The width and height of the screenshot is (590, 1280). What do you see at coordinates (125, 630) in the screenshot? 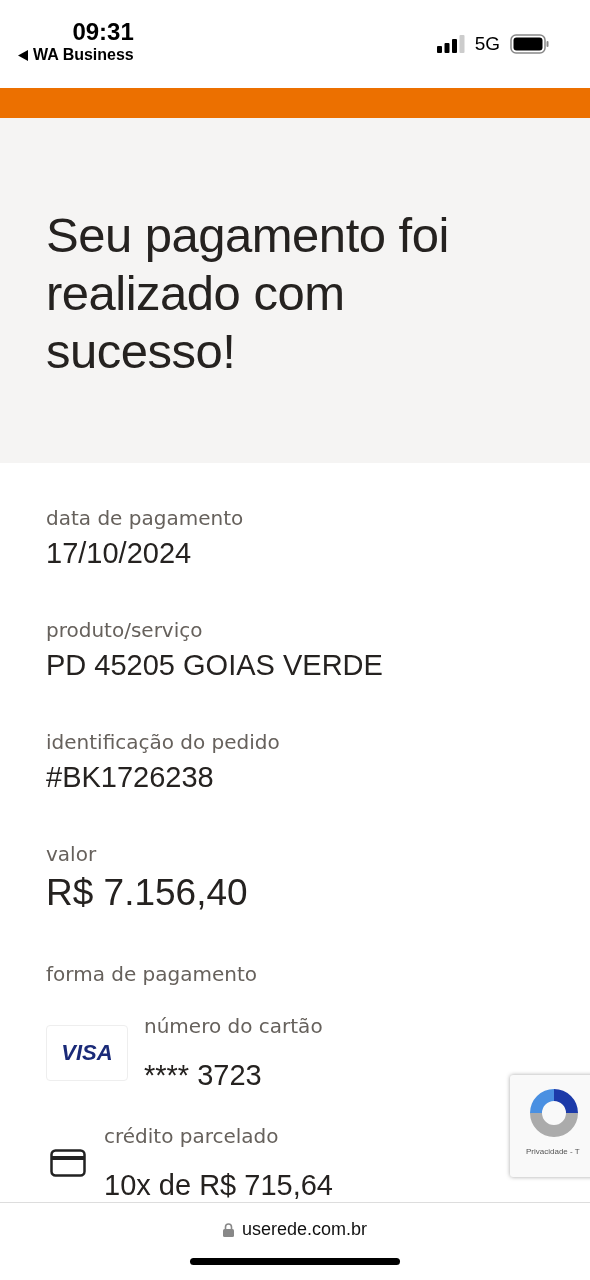
I see `field-label: produto/serviço` at bounding box center [125, 630].